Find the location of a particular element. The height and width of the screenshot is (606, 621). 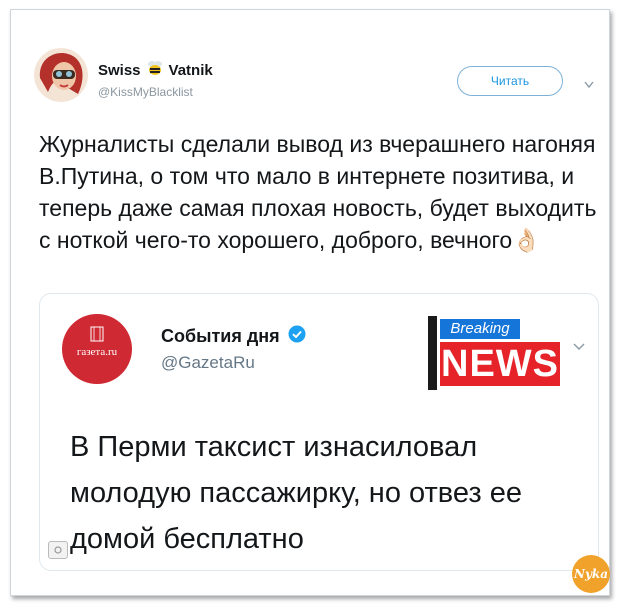

gazeta-logo-icon is located at coordinates (97, 334).